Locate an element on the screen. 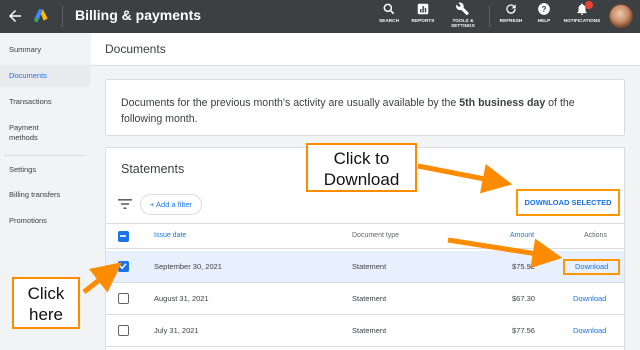 The image size is (640, 350). sidebar-divider is located at coordinates (45, 155).